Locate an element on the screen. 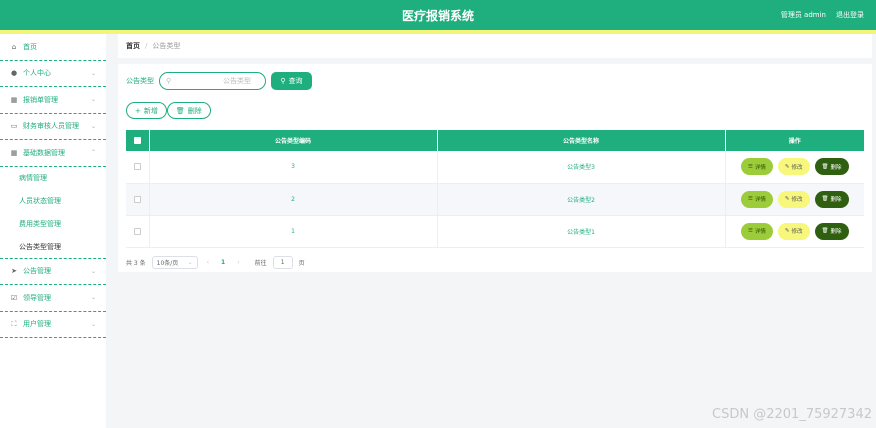  sidebar-item-claims: ▦ 报销单管理 ⌄ is located at coordinates (53, 100).